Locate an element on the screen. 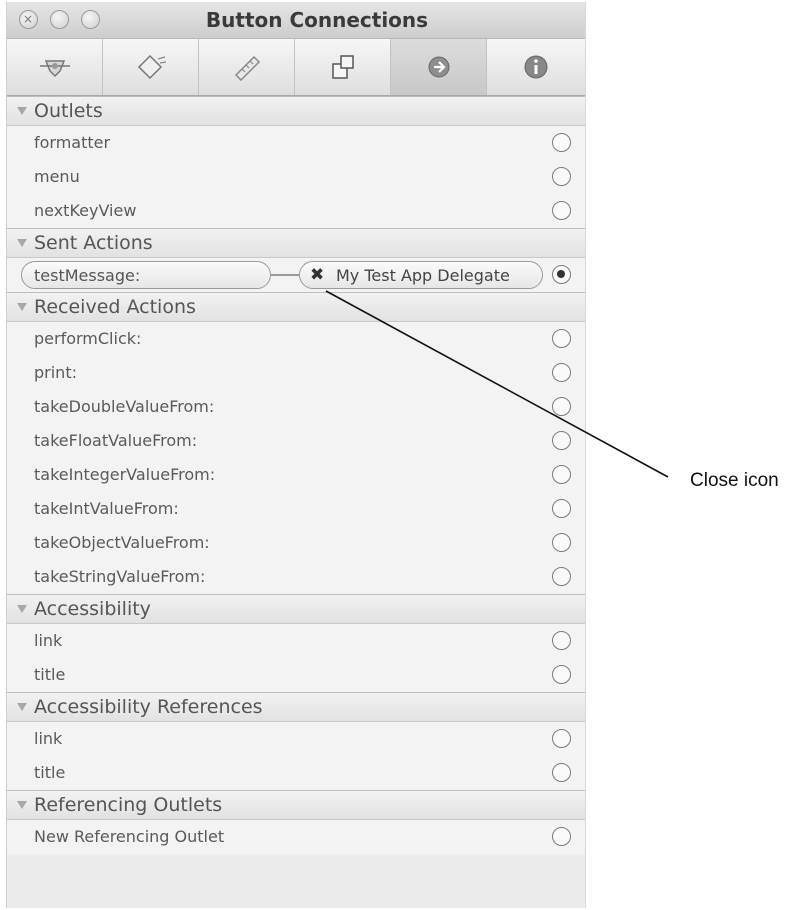 Image resolution: width=795 pixels, height=910 pixels. close-window-button: × is located at coordinates (28, 19).